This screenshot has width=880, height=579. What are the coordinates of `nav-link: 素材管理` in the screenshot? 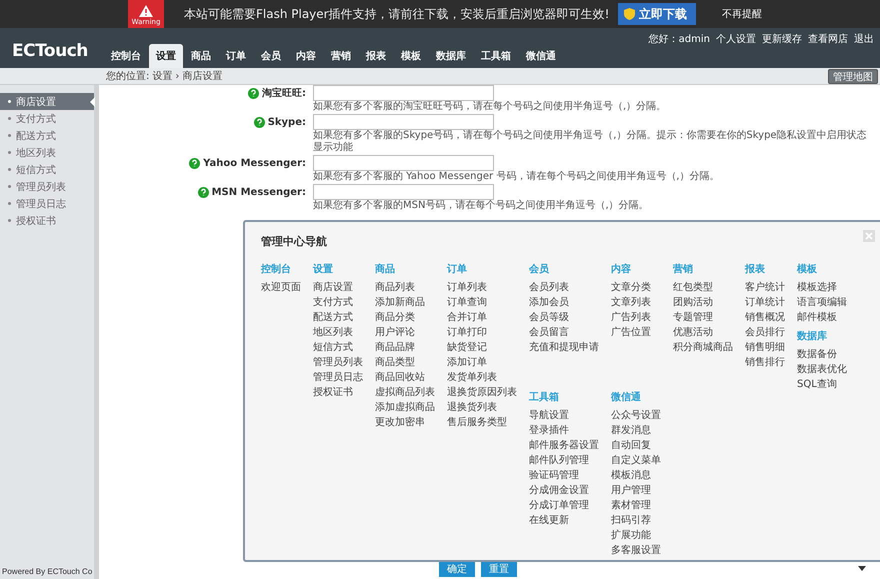 It's located at (636, 505).